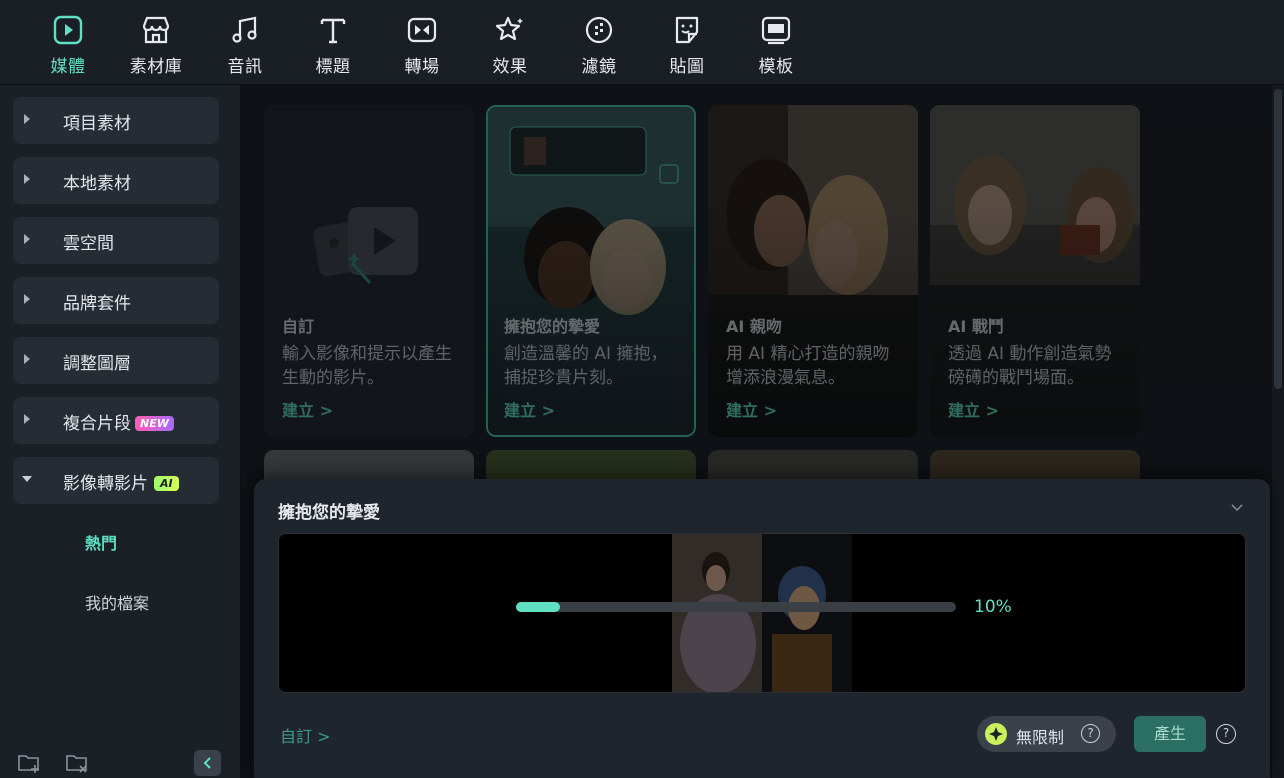 This screenshot has width=1284, height=778. What do you see at coordinates (754, 326) in the screenshot?
I see `card-title: AI 親吻` at bounding box center [754, 326].